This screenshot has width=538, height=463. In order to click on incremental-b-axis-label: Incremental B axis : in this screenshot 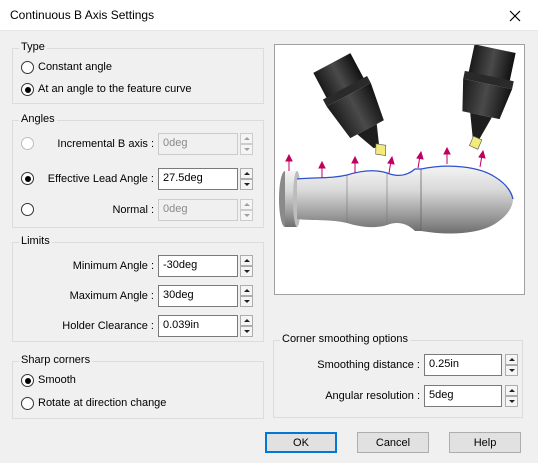, I will do `click(105, 144)`.